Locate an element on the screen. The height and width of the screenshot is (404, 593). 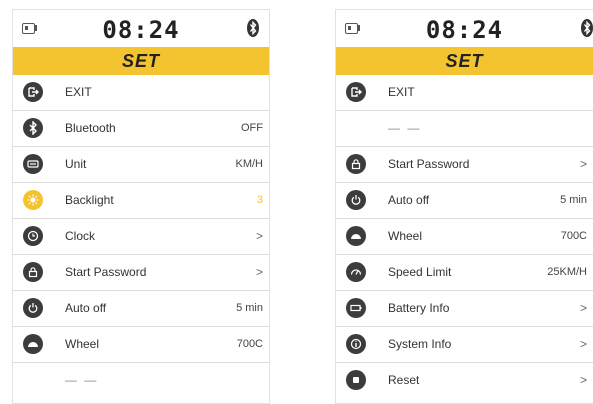
menu-item-system-info: System Info > is located at coordinates (464, 345).